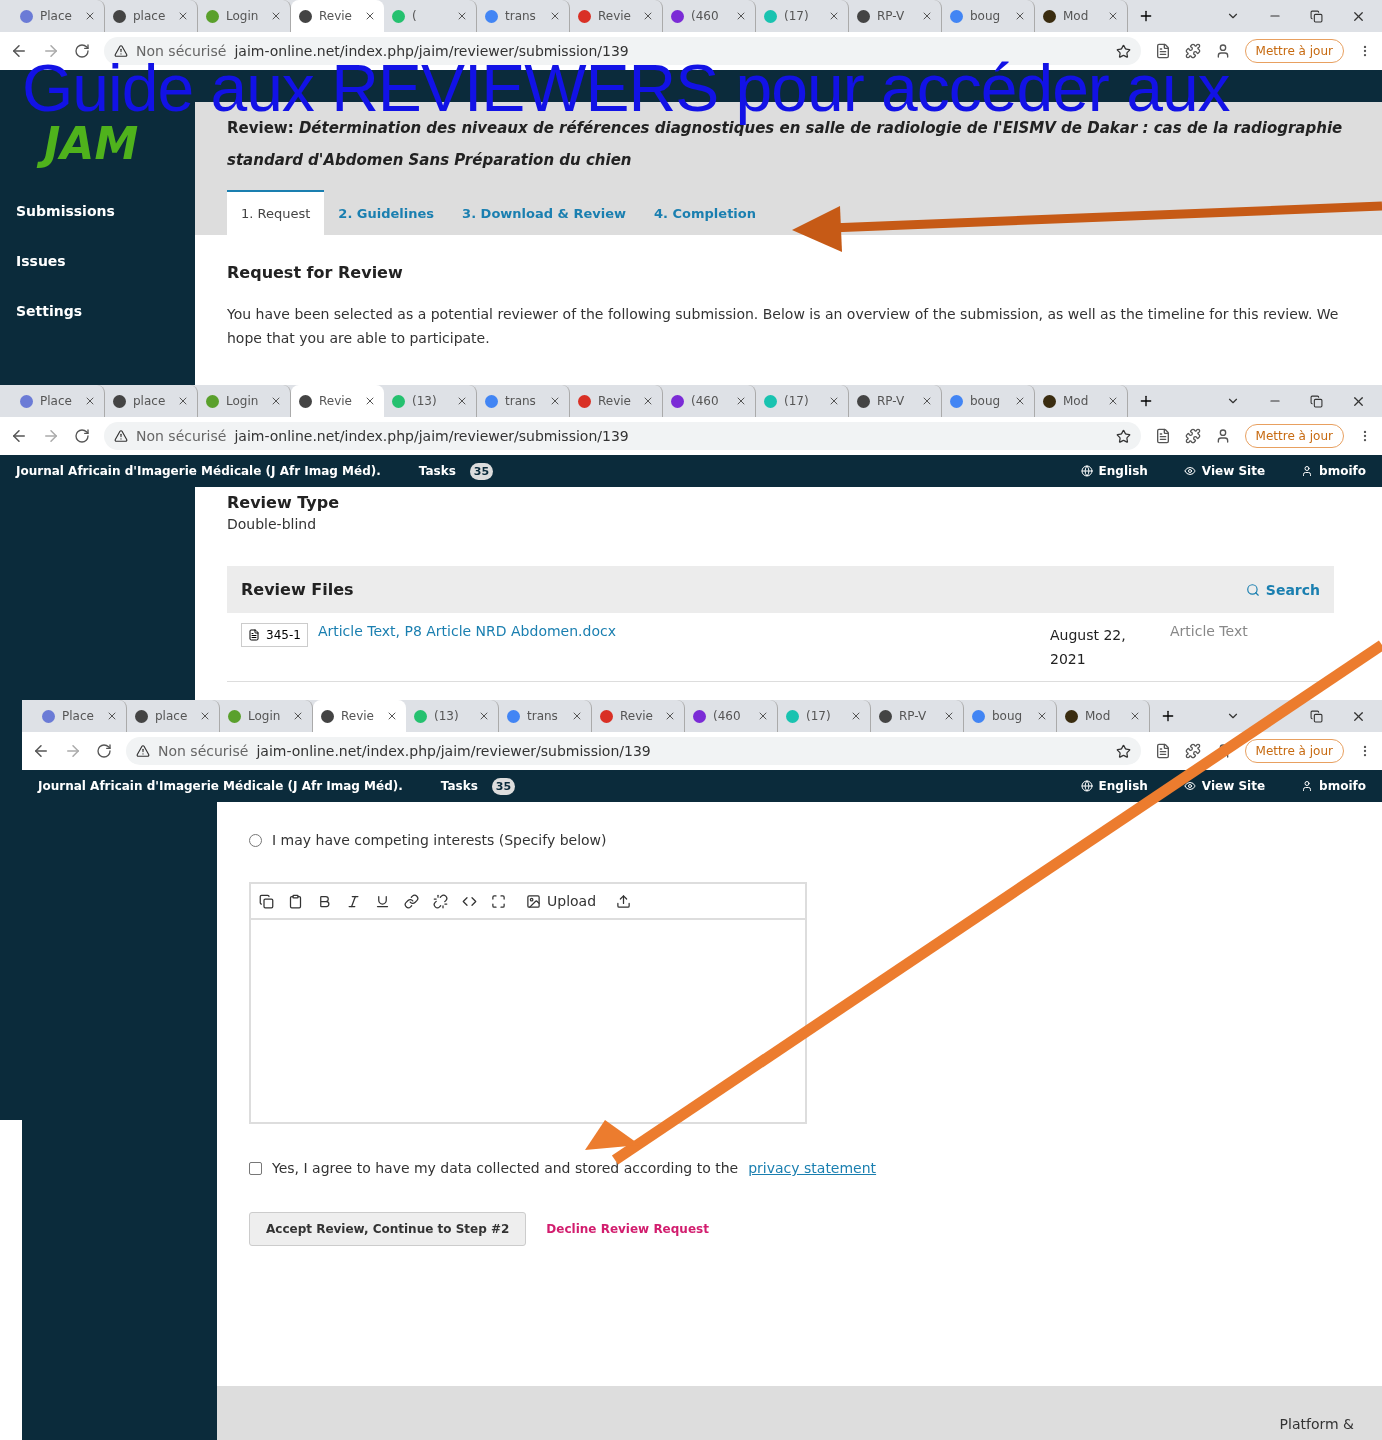 The image size is (1382, 1440). What do you see at coordinates (440, 901) in the screenshot?
I see `unlink-icon` at bounding box center [440, 901].